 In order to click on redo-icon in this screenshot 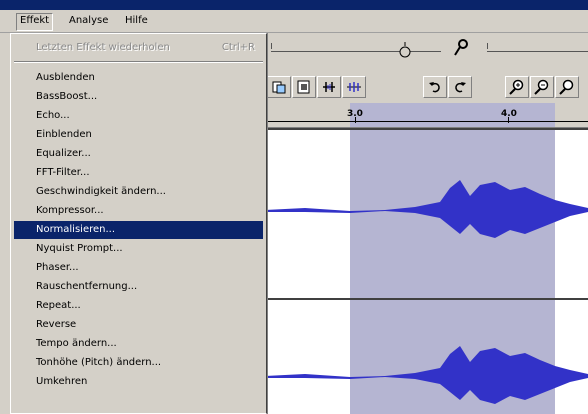, I will do `click(460, 87)`.